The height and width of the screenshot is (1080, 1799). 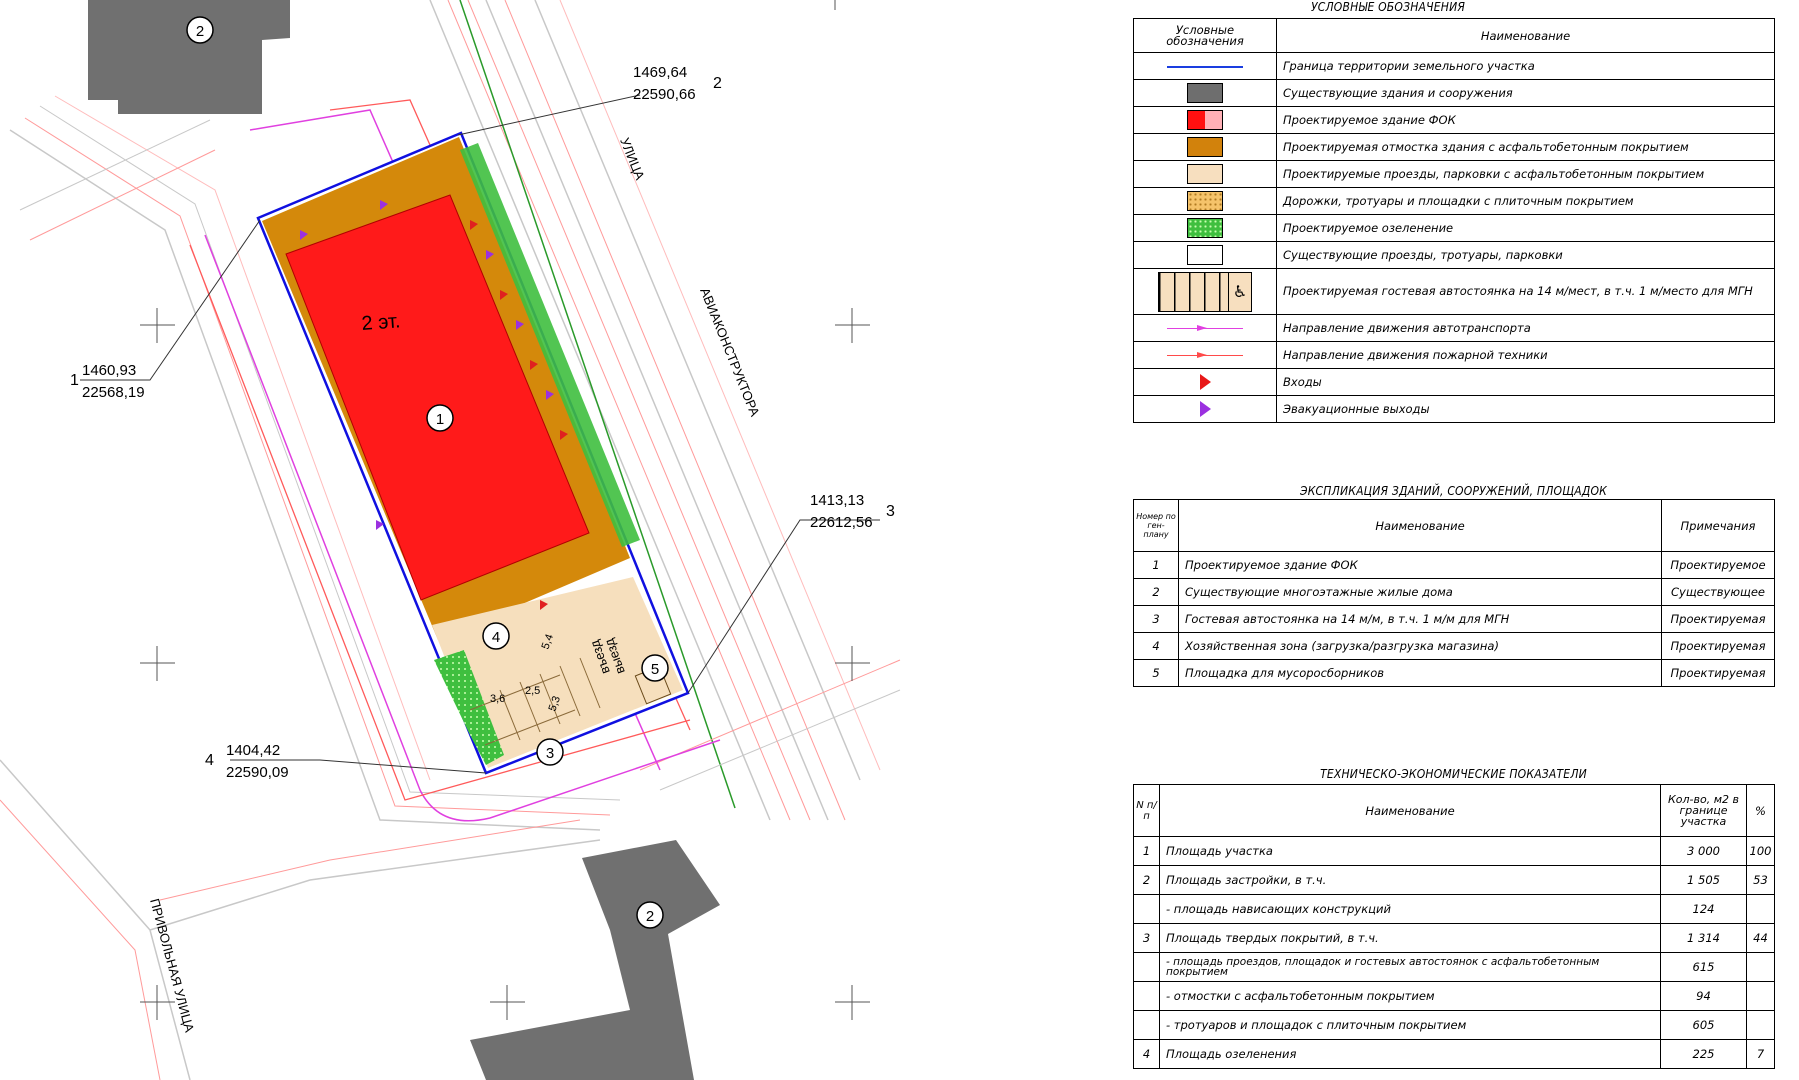 I want to click on explication-col-no: Номер по ген-плану, so click(x=1156, y=525).